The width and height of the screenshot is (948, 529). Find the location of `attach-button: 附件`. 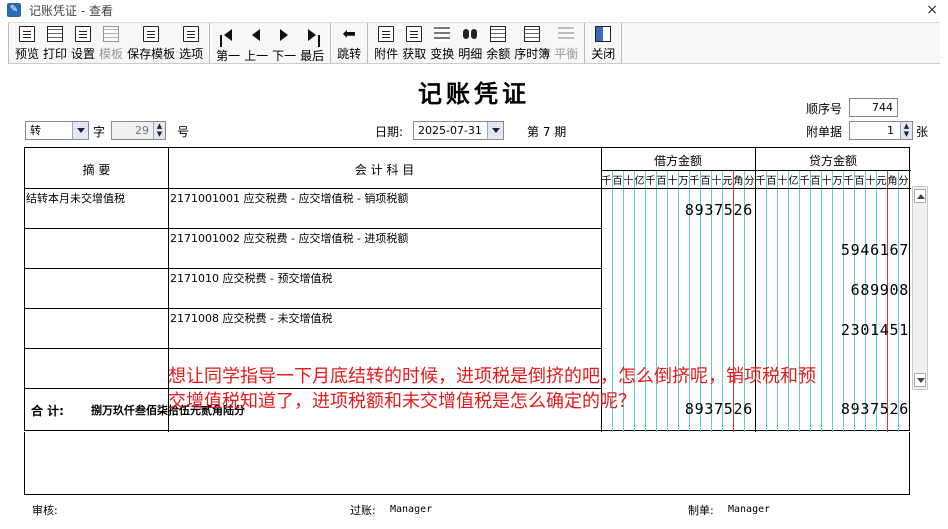

attach-button: 附件 is located at coordinates (386, 43).